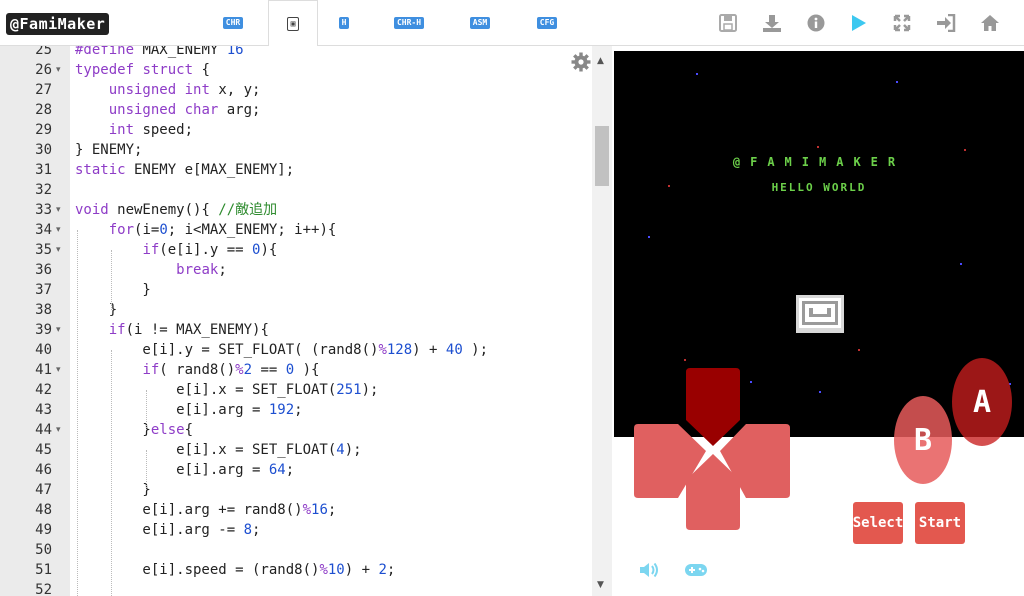 The width and height of the screenshot is (1024, 596). Describe the element at coordinates (713, 407) in the screenshot. I see `dpad-up` at that location.